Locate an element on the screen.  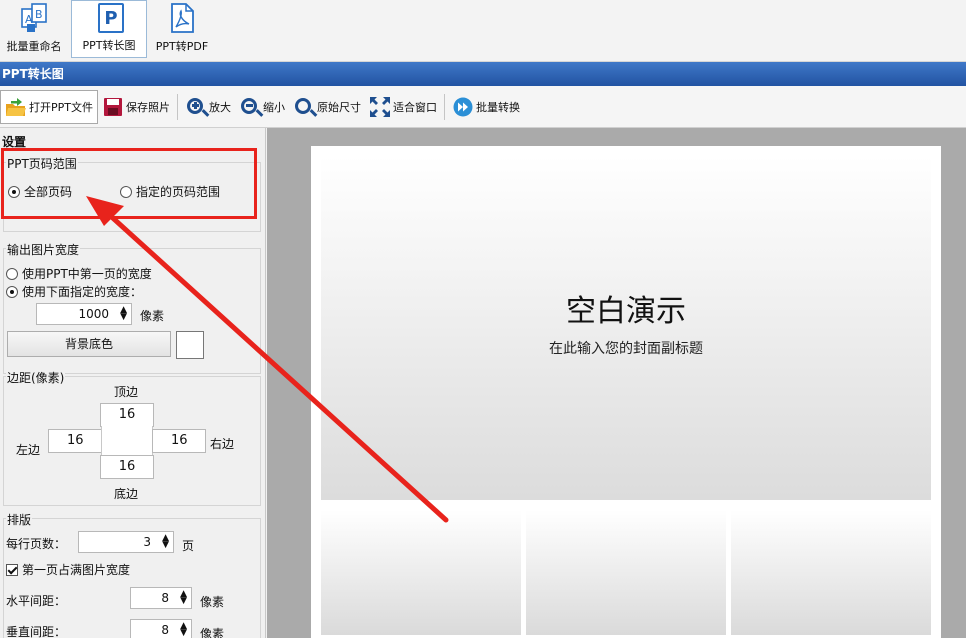
fit-window-button: 适合窗口 is located at coordinates (403, 107).